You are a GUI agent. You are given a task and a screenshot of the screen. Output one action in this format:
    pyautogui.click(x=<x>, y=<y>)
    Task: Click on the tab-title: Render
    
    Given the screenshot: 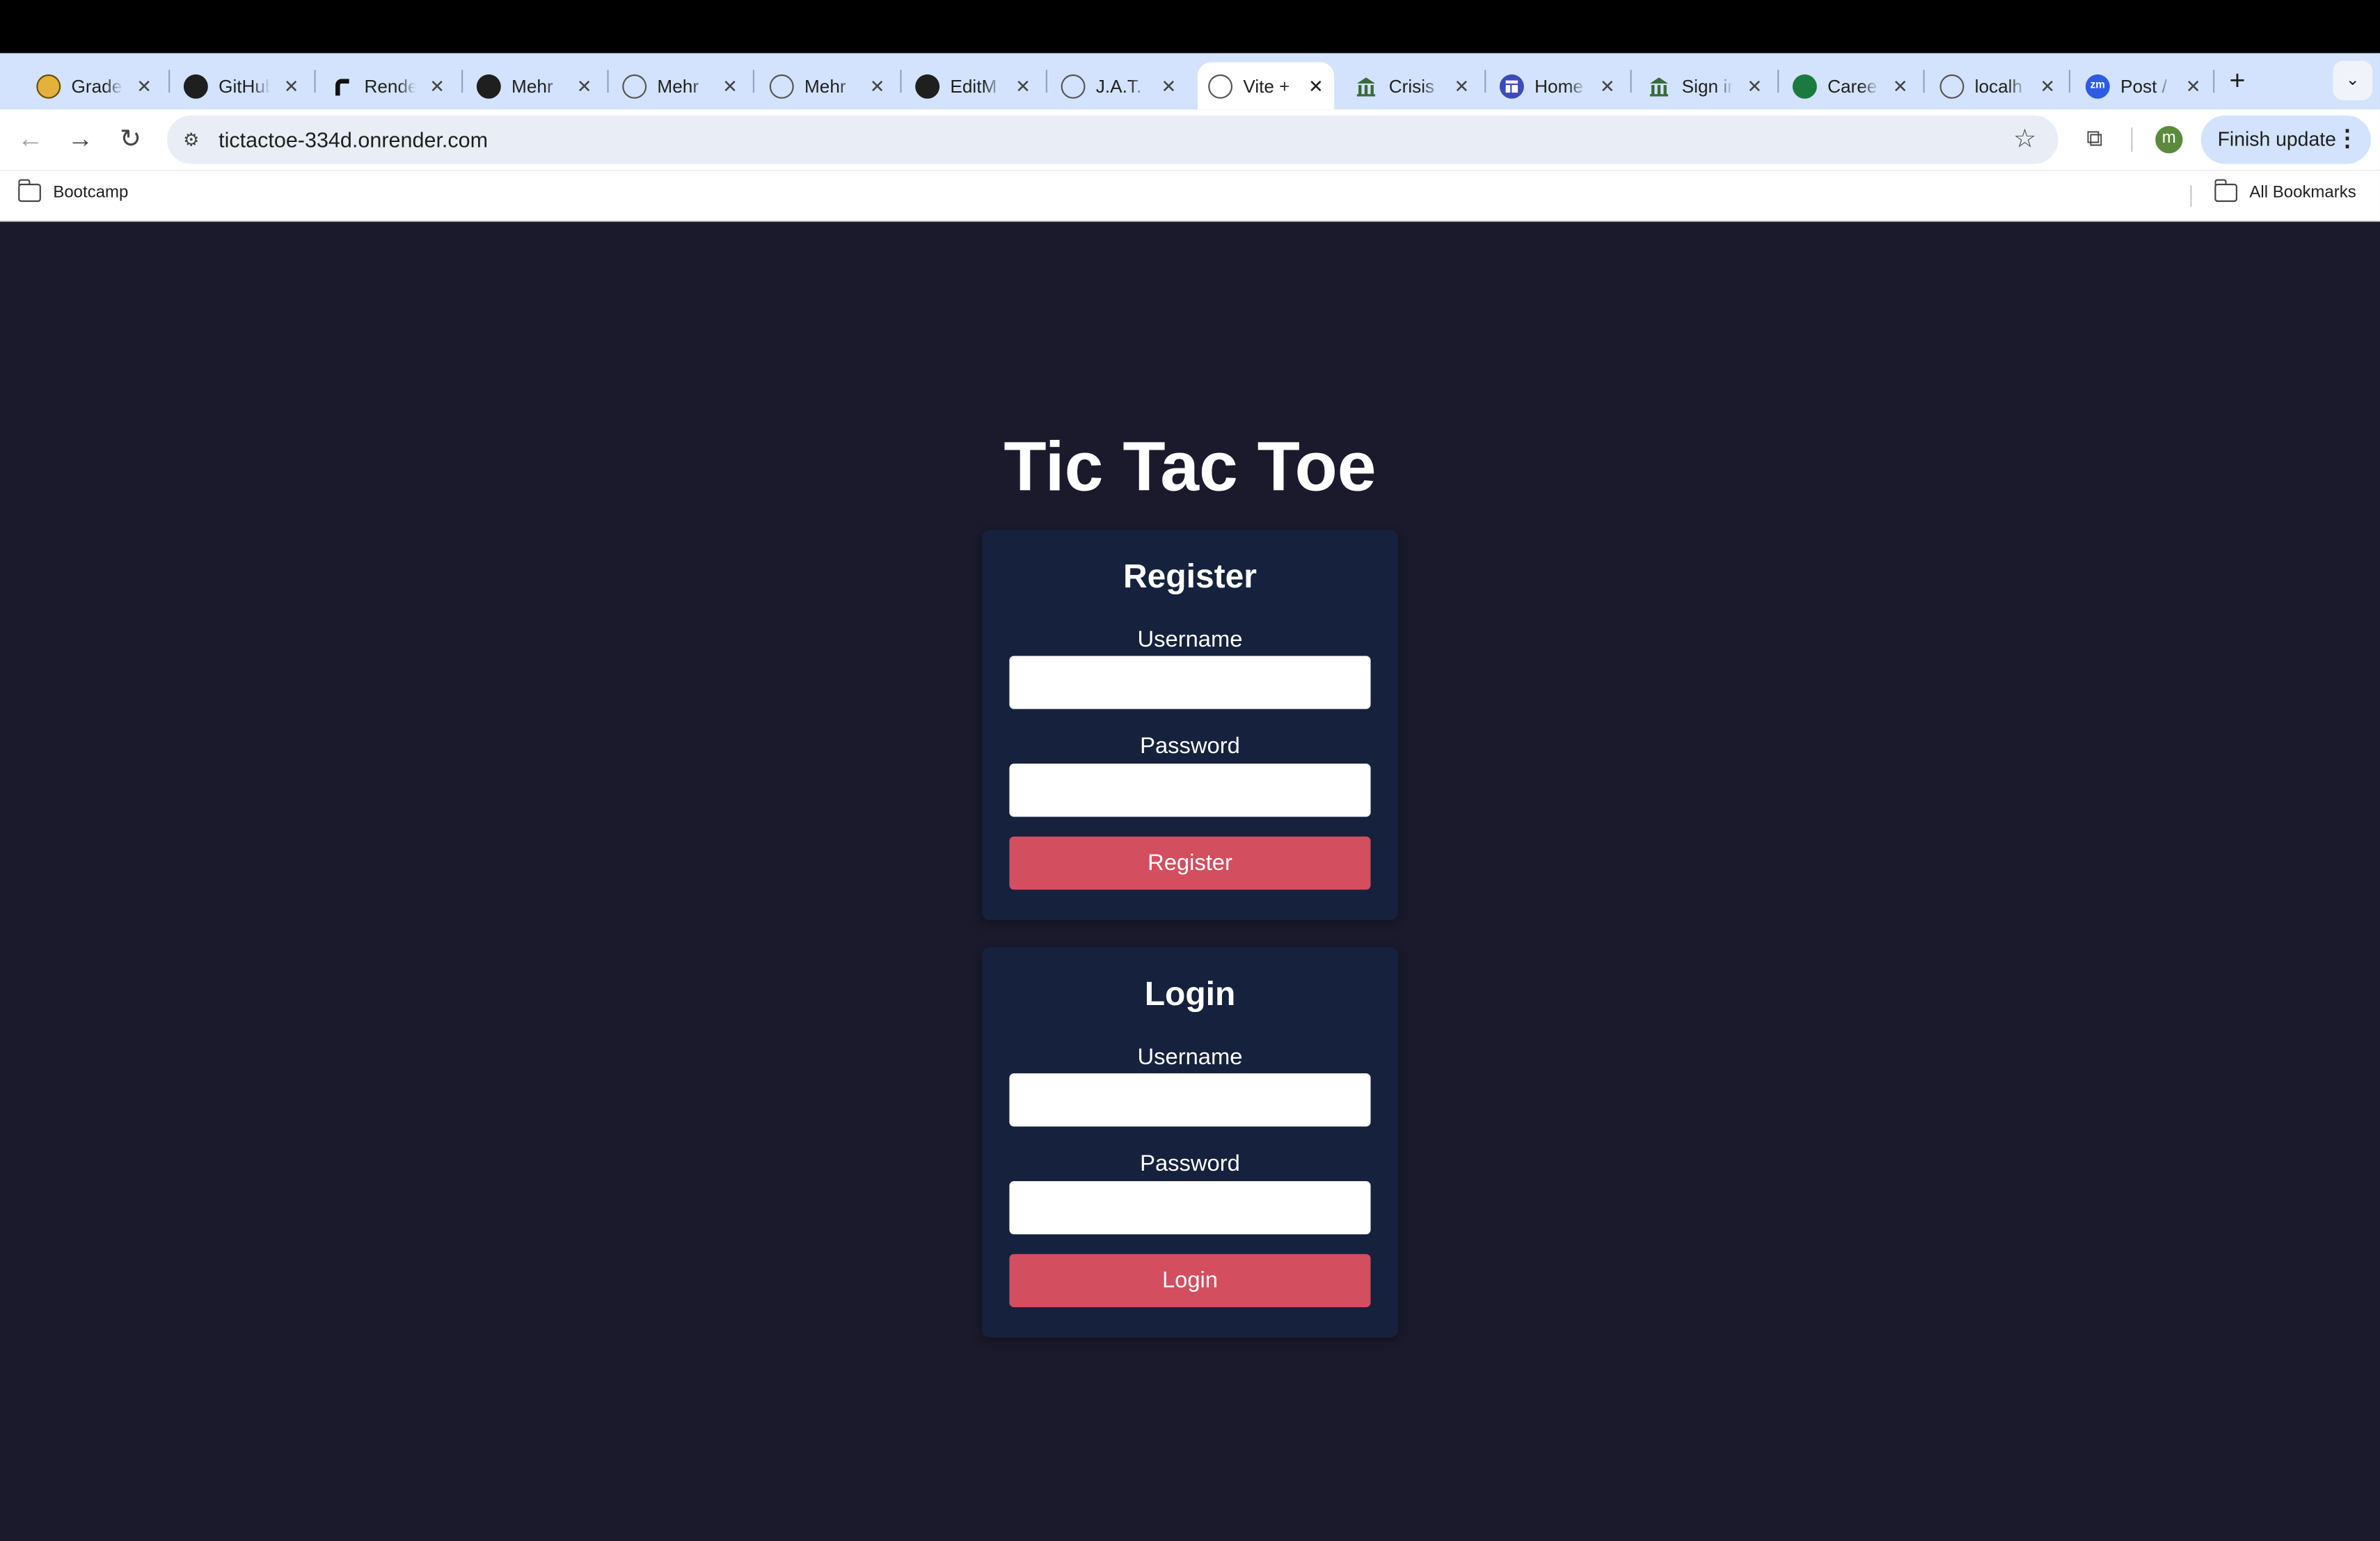 What is the action you would take?
    pyautogui.click(x=390, y=85)
    